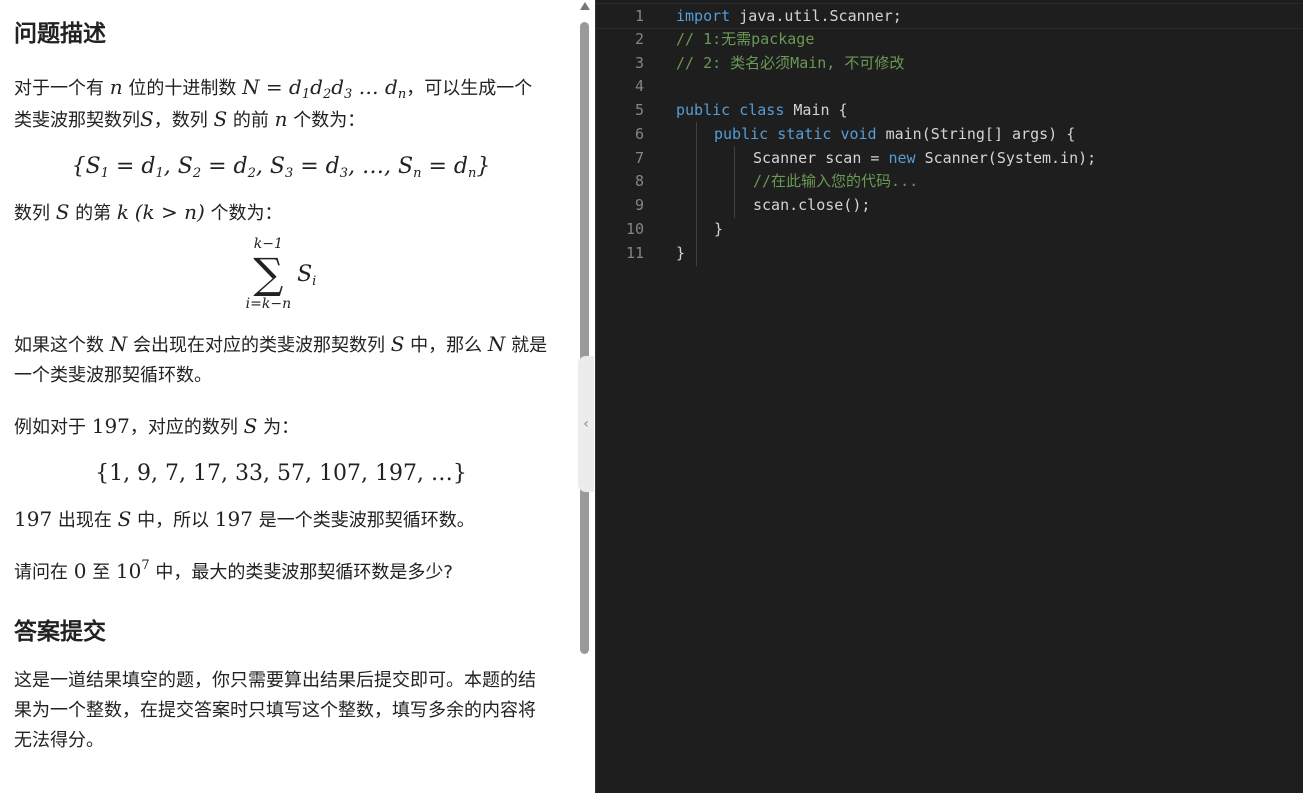 This screenshot has height=793, width=1303. What do you see at coordinates (281, 274) in the screenshot?
I see `summation-formula: k−1 ∑ i=k−n Si` at bounding box center [281, 274].